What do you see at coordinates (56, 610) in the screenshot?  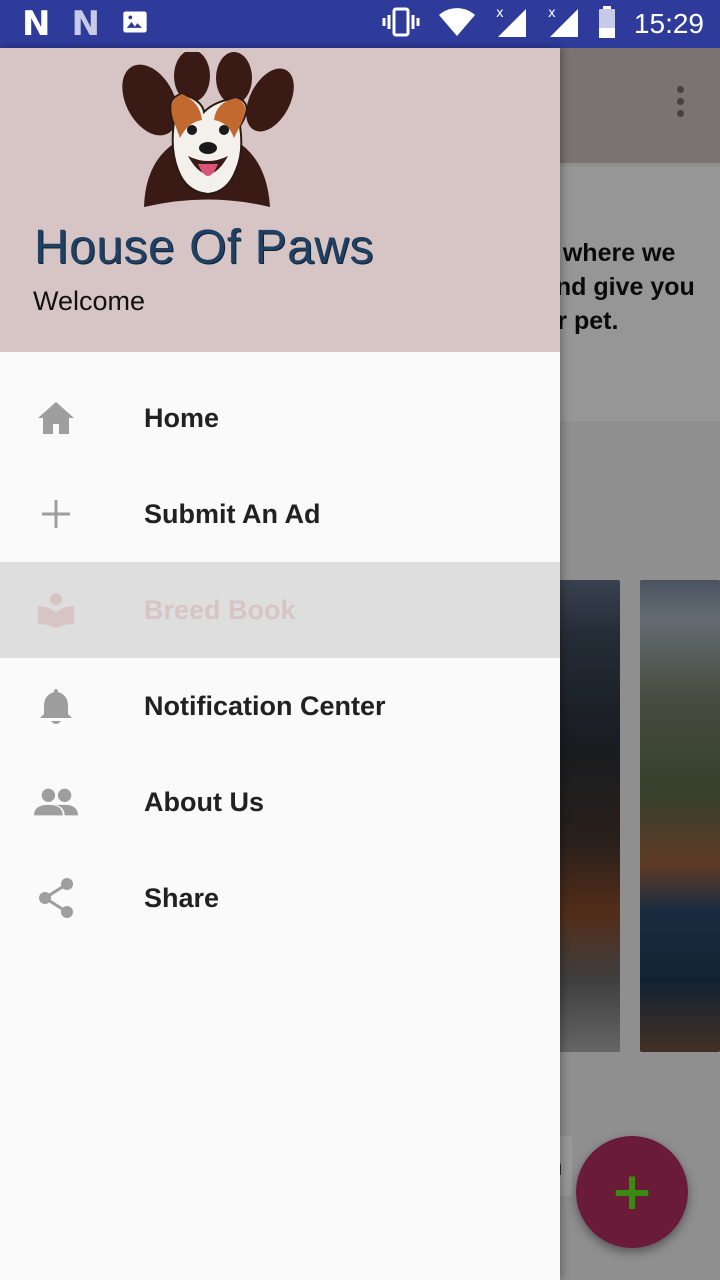 I see `book-icon` at bounding box center [56, 610].